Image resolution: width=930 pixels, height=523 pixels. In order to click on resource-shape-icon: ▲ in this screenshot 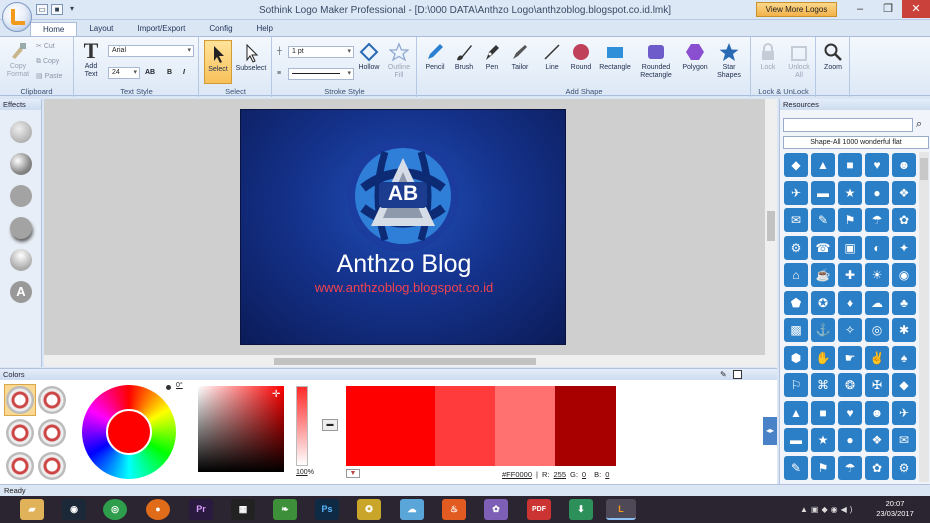, I will do `click(796, 412)`.